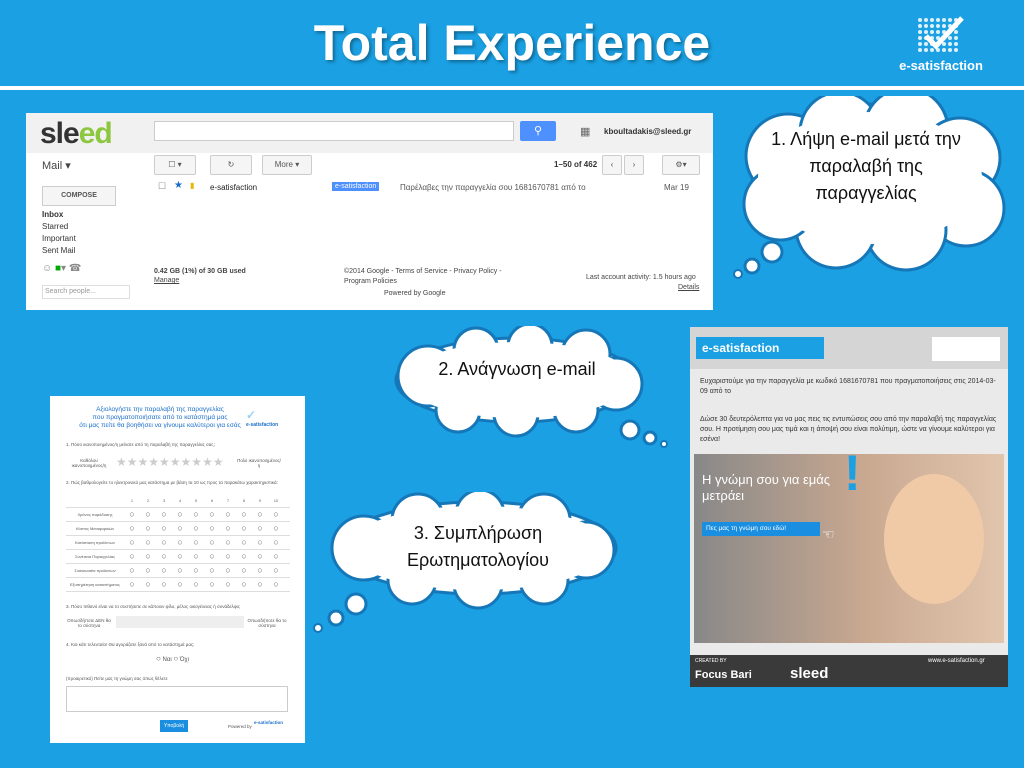 This screenshot has height=768, width=1024. Describe the element at coordinates (55, 226) in the screenshot. I see `nav-starred: Starred` at that location.